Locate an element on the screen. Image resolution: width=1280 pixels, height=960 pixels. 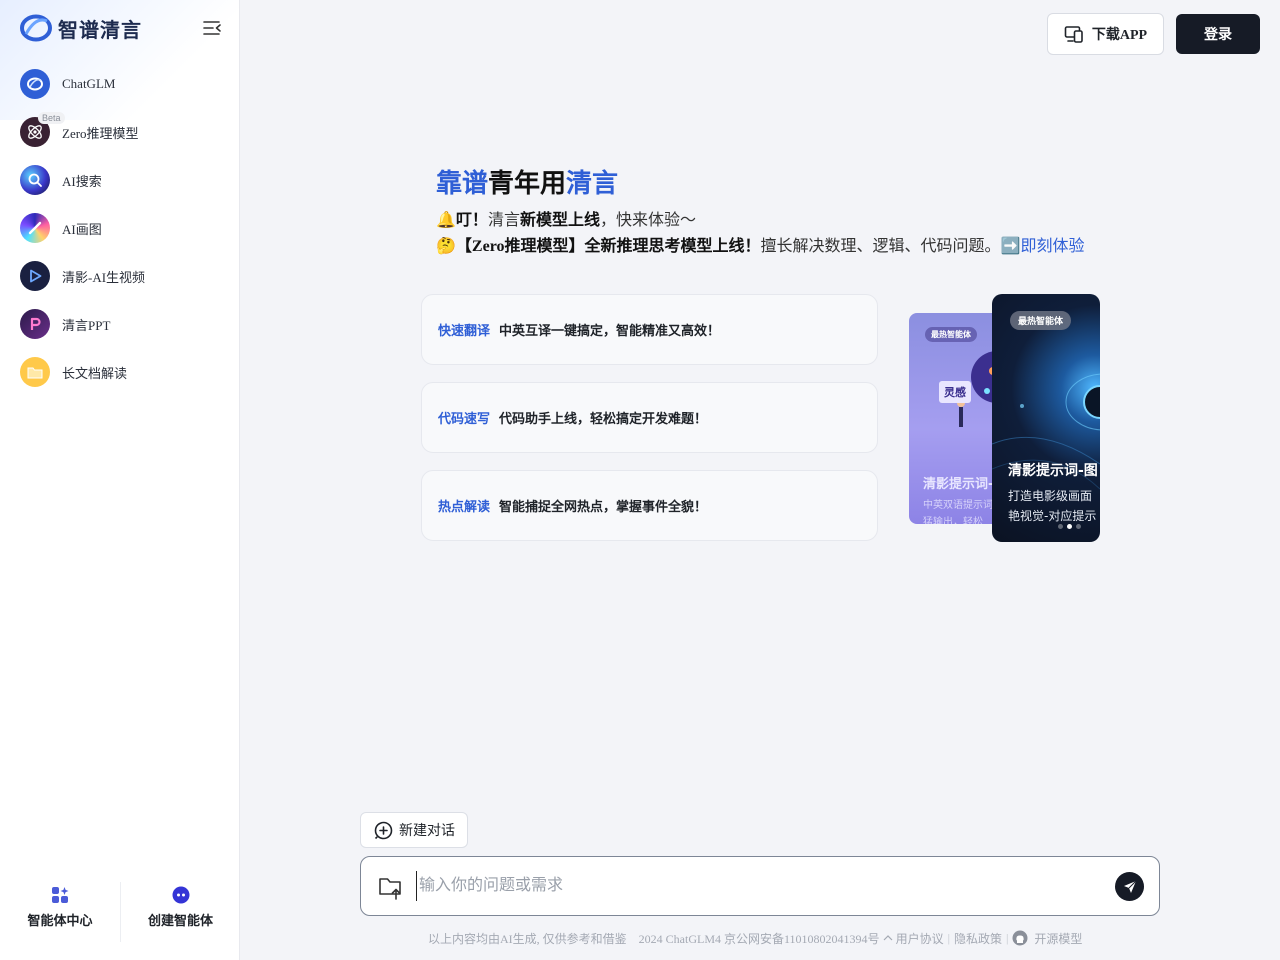
suggestion-card-code: 代码速写 代码助手上线，轻松搞定开发难题！ is located at coordinates (649, 417).